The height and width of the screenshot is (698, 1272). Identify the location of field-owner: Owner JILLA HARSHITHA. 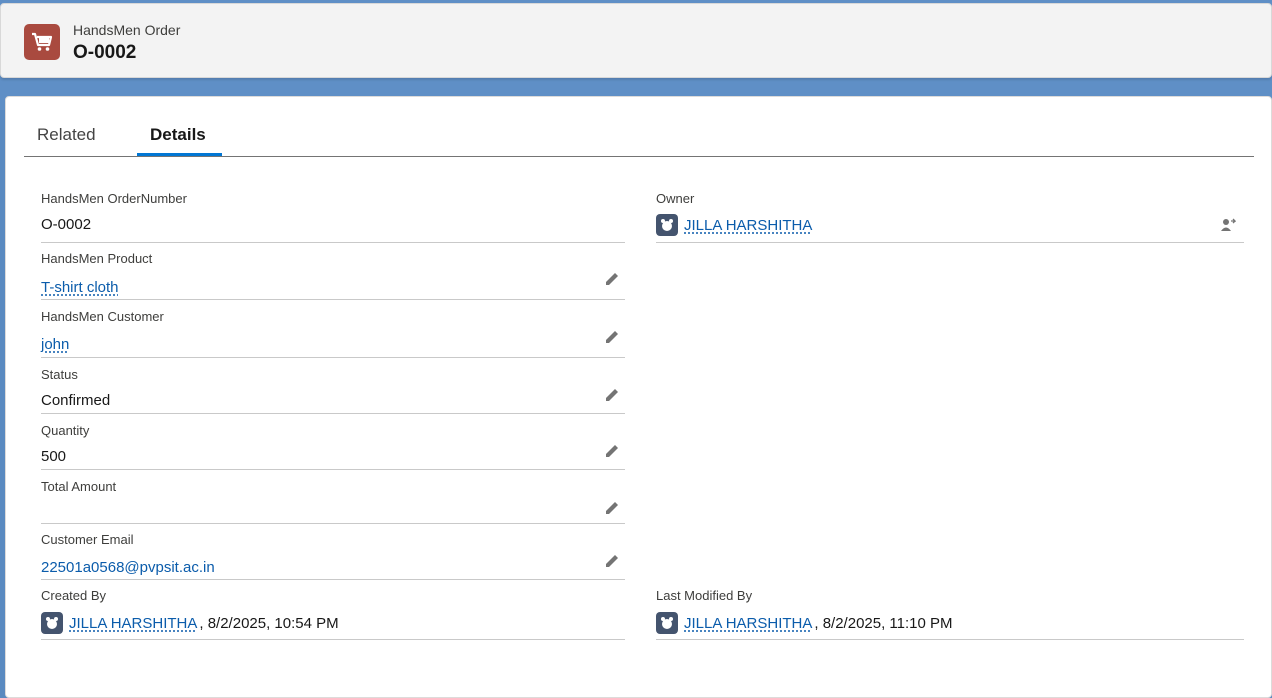
(950, 217).